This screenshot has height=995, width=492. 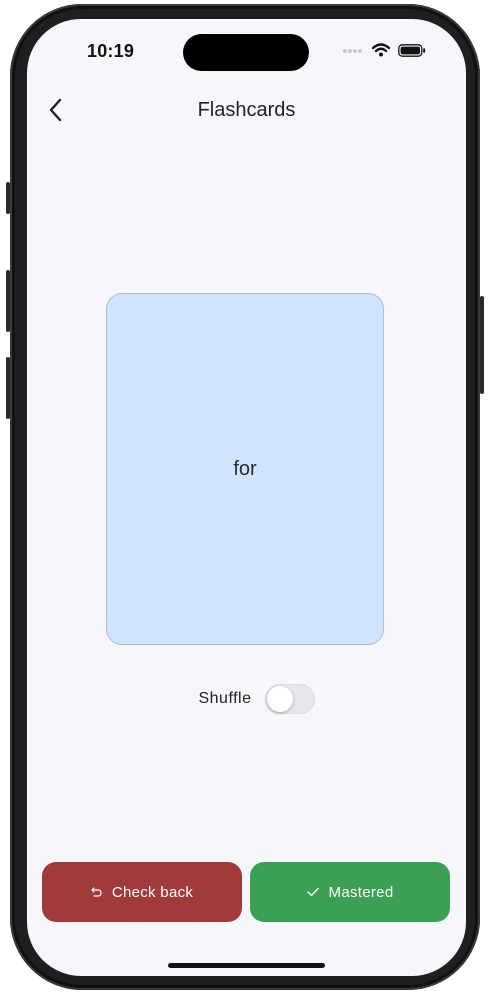 I want to click on shuffle-toggle, so click(x=289, y=699).